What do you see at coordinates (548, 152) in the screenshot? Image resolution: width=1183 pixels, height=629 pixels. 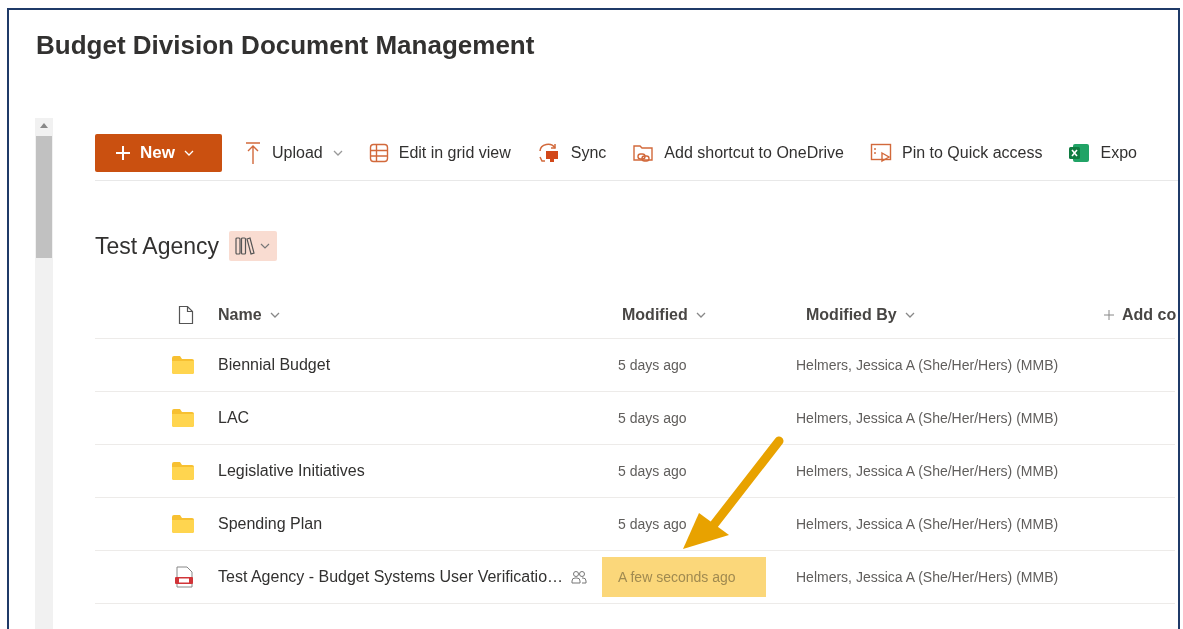 I see `sync-icon` at bounding box center [548, 152].